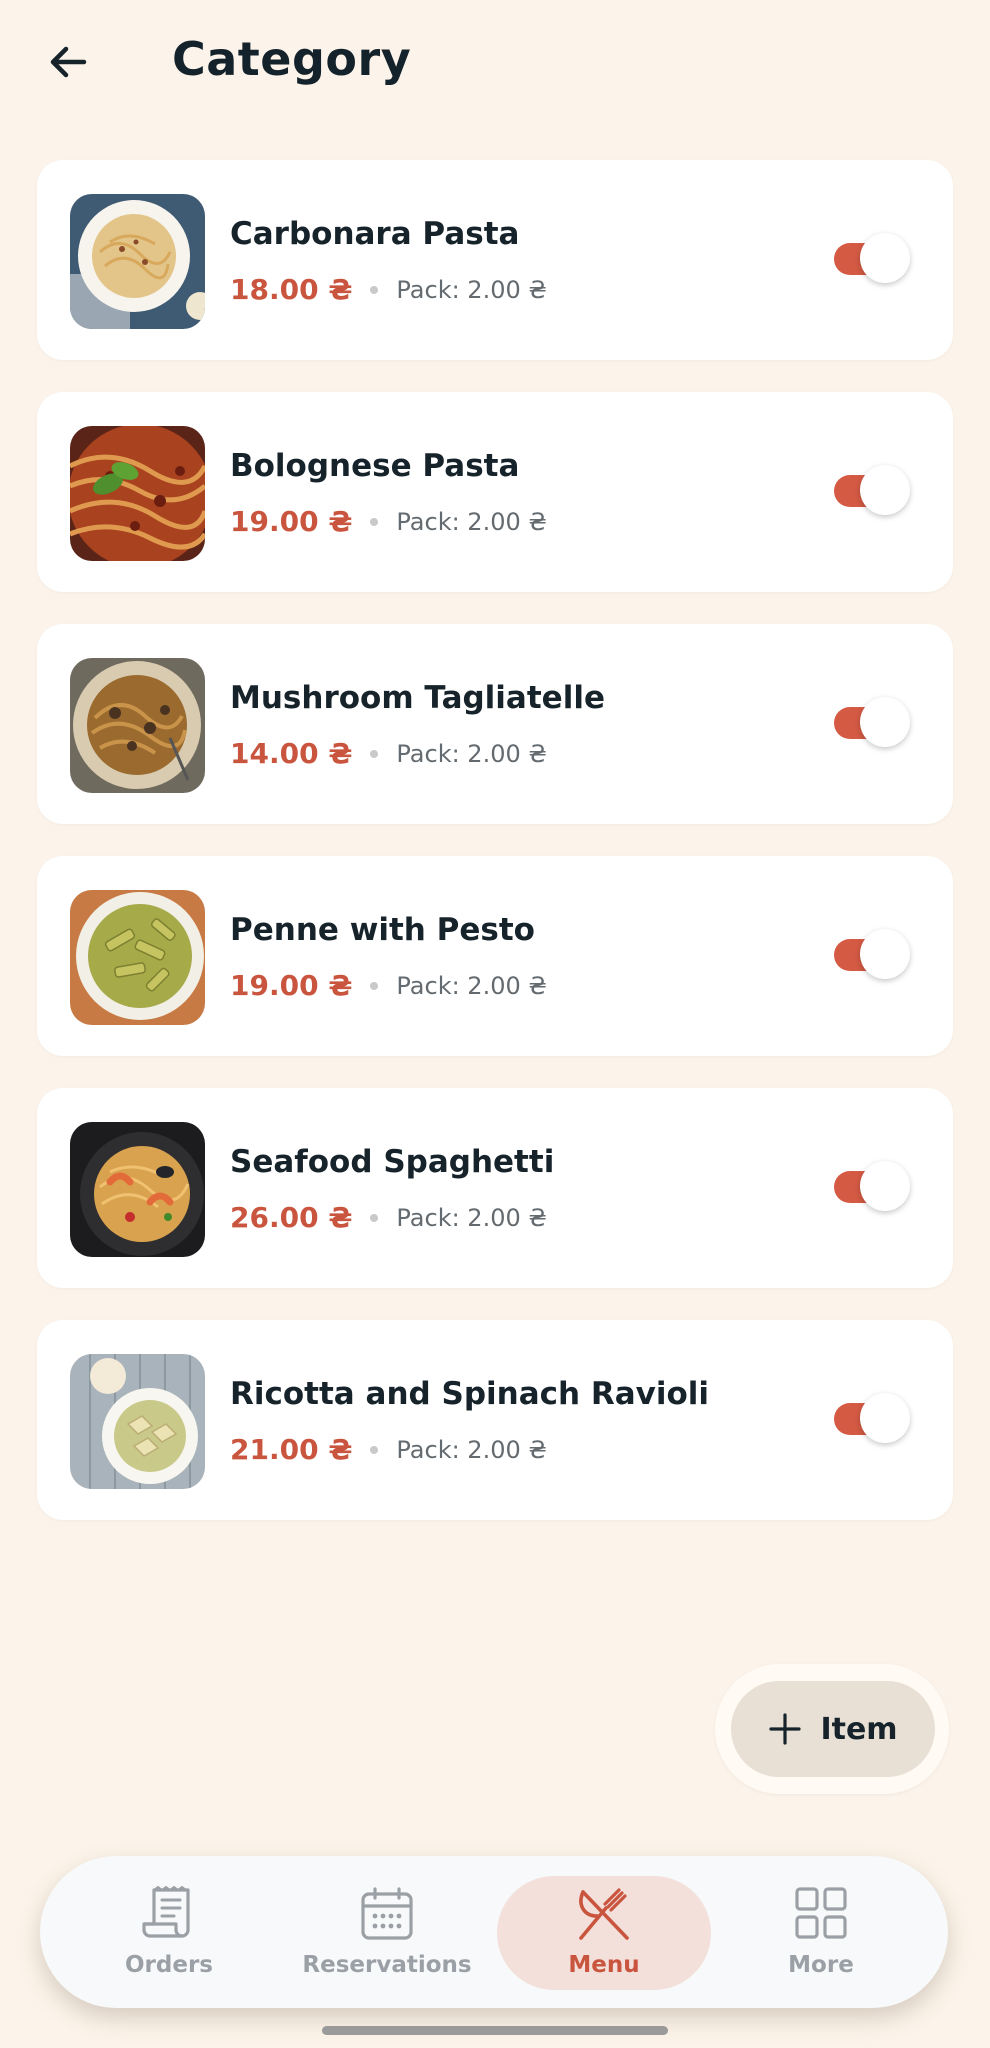 The width and height of the screenshot is (990, 2048). I want to click on fork-knife-icon, so click(604, 1914).